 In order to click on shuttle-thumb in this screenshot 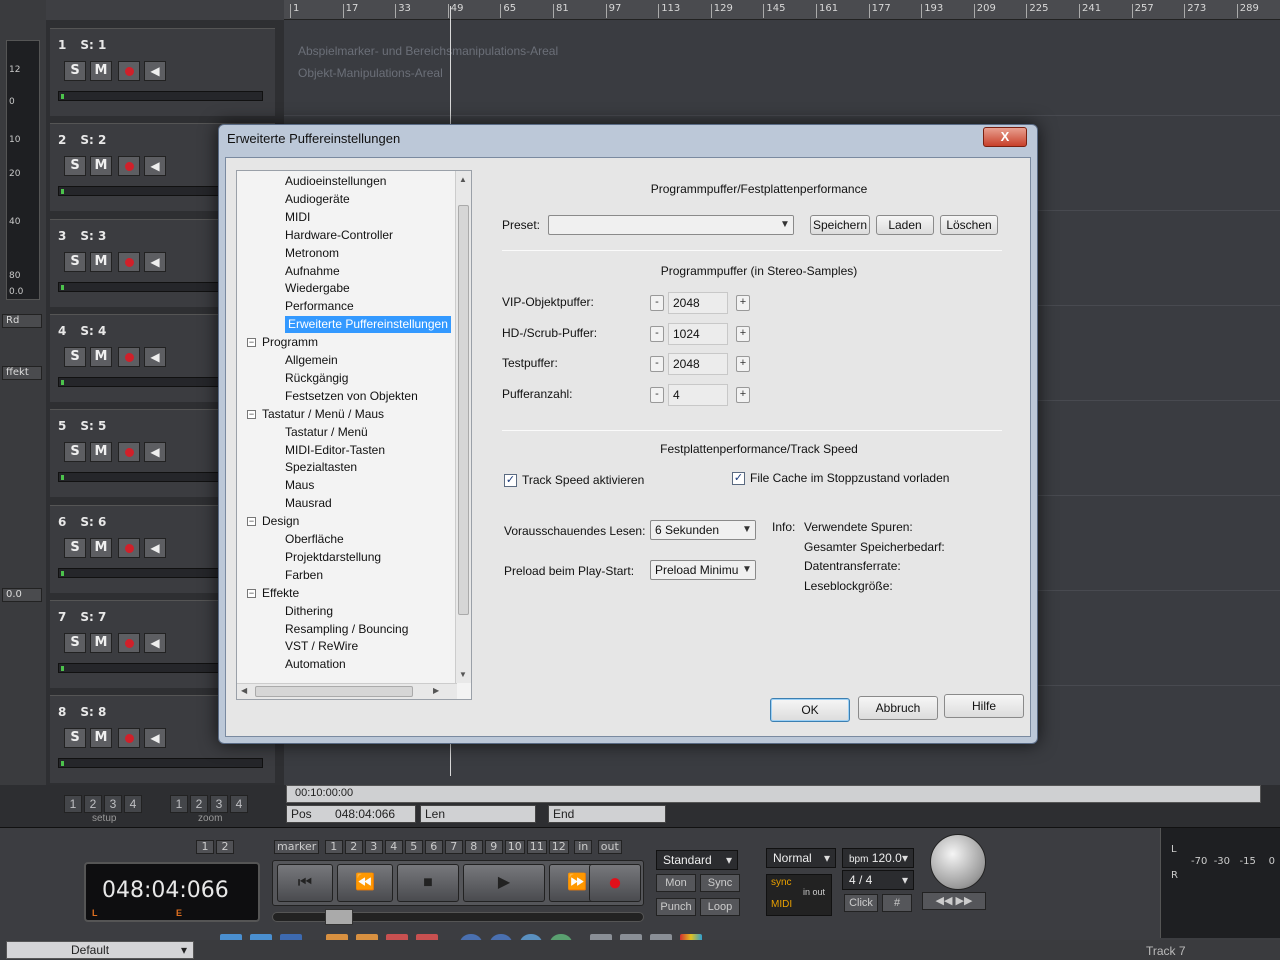, I will do `click(339, 917)`.